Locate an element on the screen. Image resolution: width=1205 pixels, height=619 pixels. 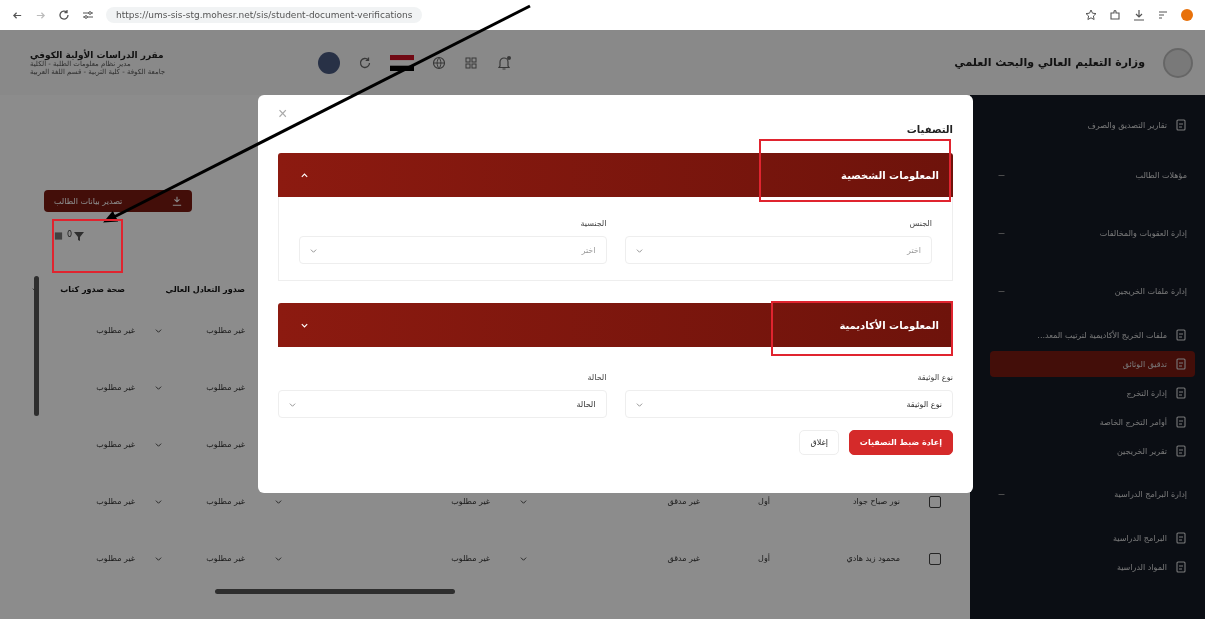
select-field: نوع الوثيقة is located at coordinates (788, 404).